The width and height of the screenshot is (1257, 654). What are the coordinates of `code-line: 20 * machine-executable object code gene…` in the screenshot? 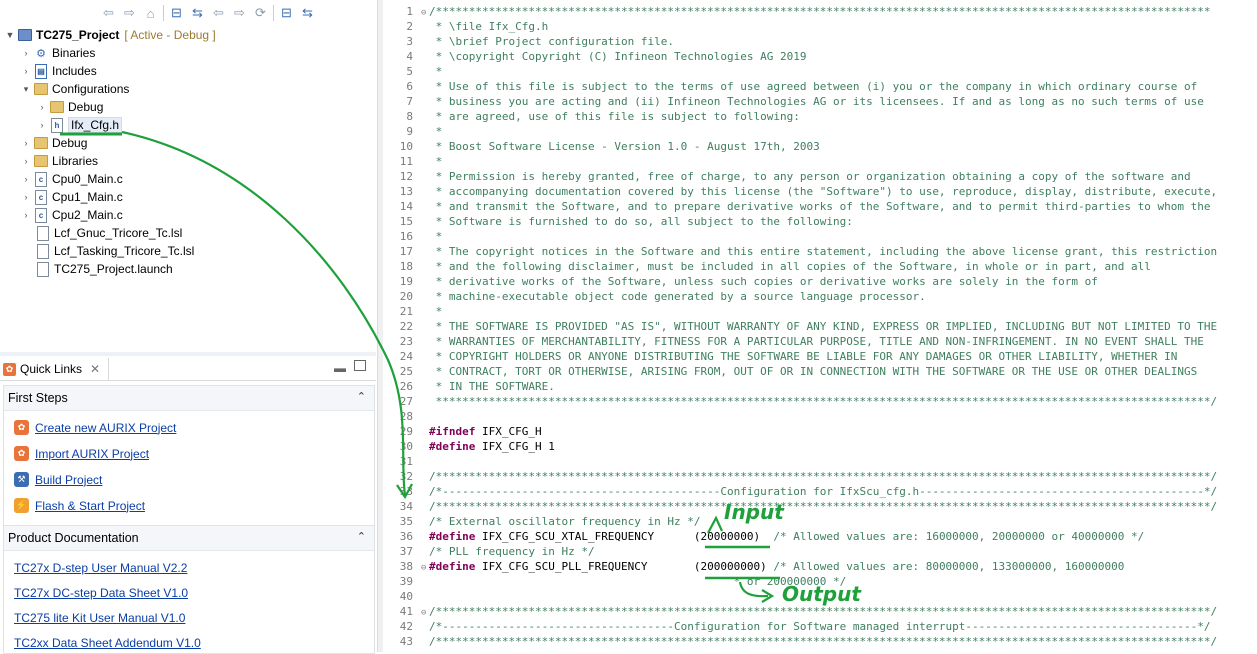 It's located at (654, 296).